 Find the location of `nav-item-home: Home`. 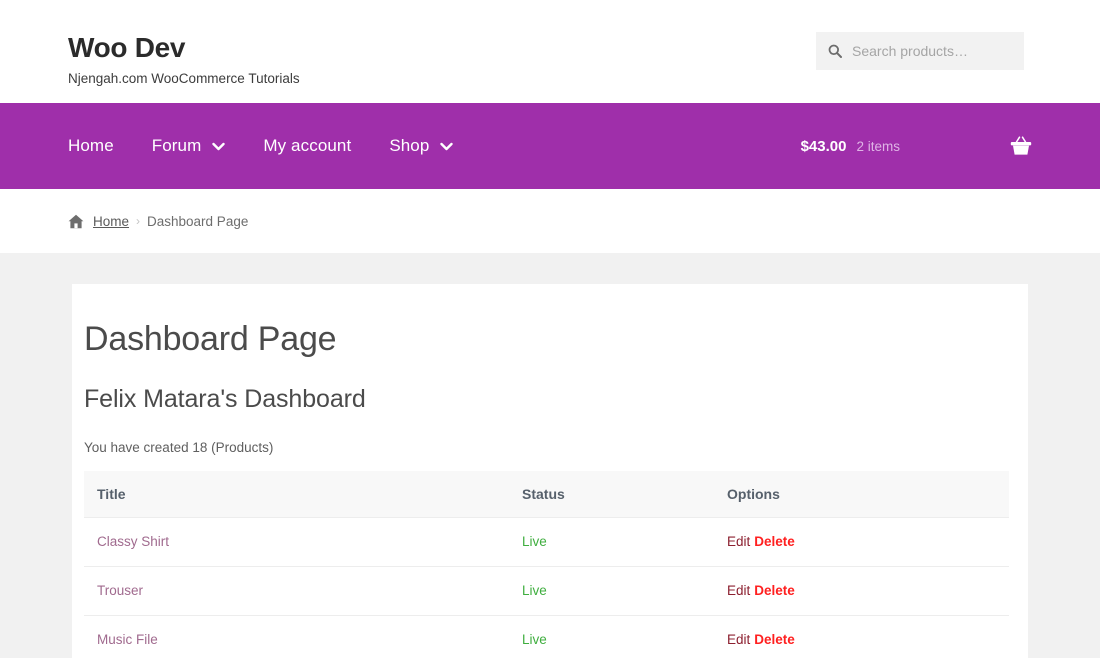

nav-item-home: Home is located at coordinates (91, 146).